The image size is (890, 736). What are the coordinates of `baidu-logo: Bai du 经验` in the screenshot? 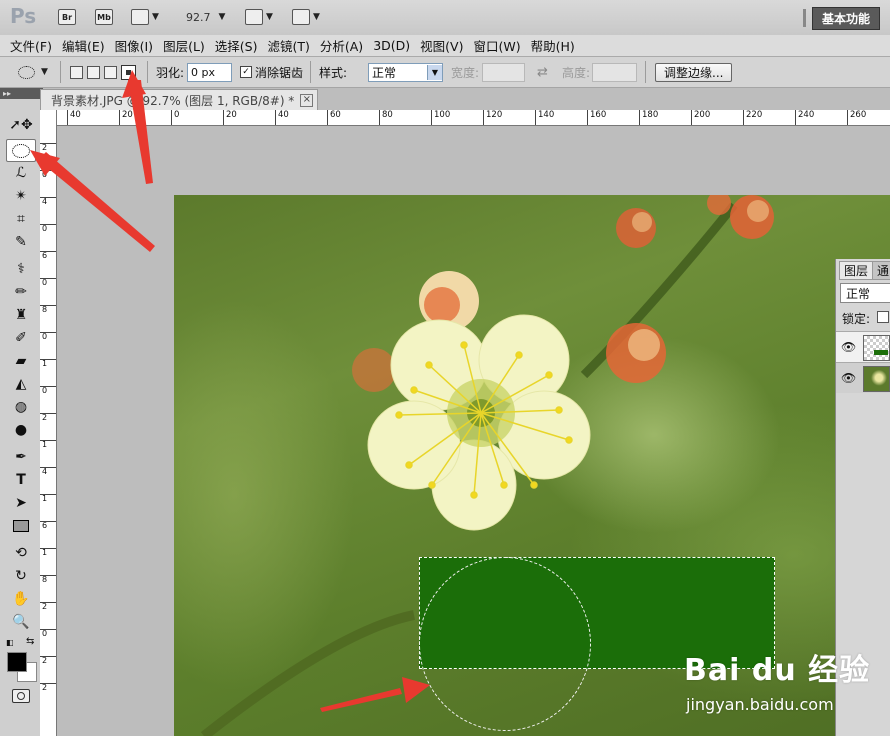 It's located at (777, 670).